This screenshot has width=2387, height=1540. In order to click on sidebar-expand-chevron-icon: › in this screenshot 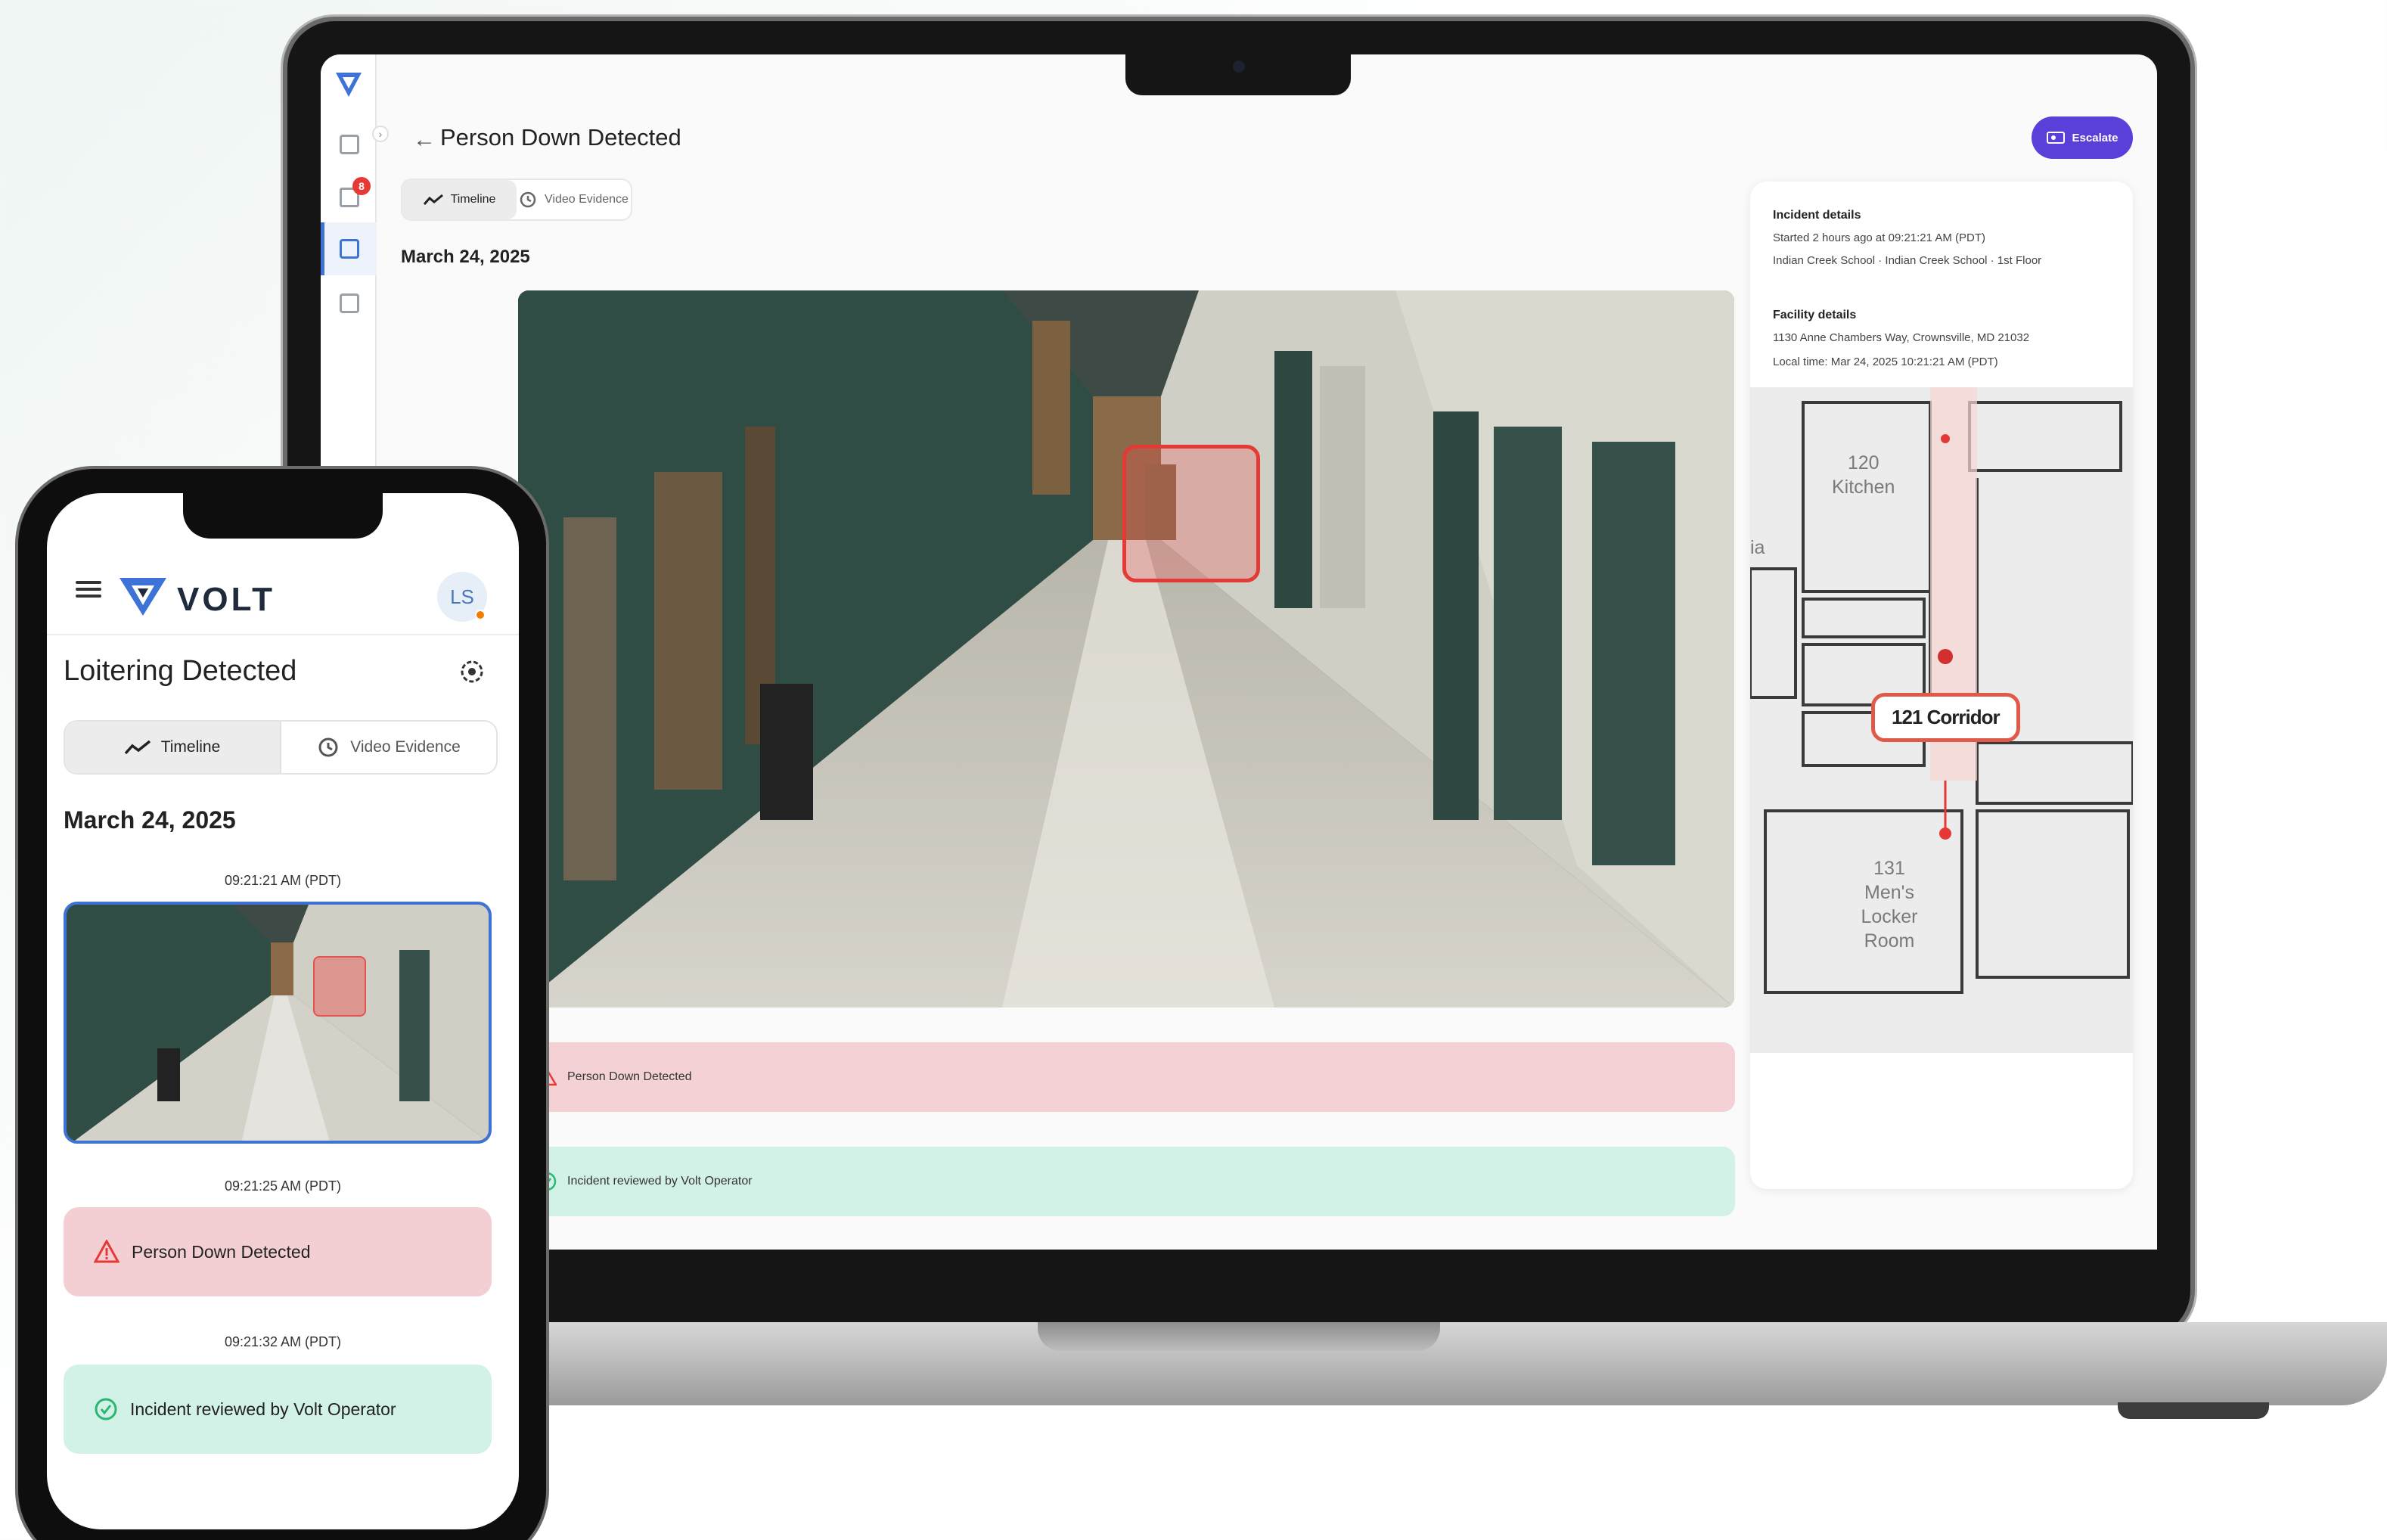, I will do `click(380, 134)`.